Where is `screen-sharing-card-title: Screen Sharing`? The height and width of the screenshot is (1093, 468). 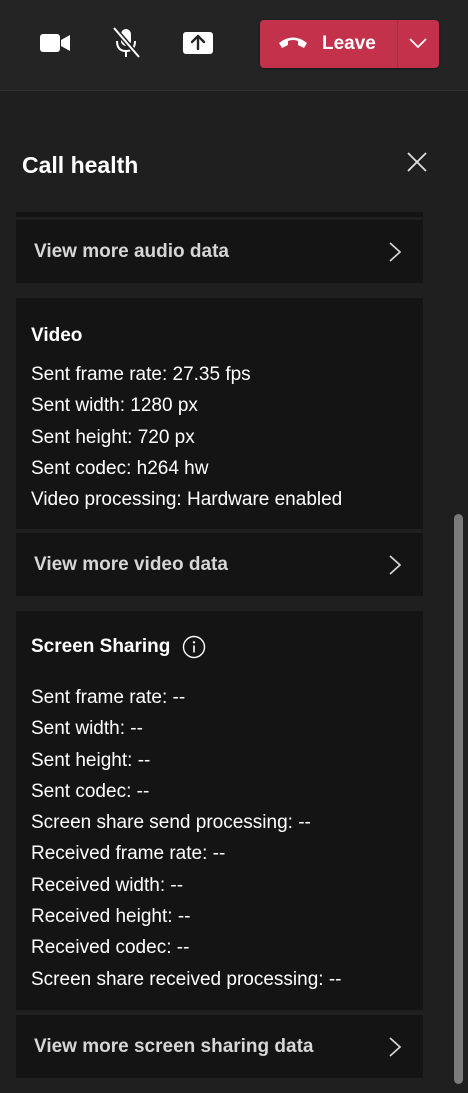
screen-sharing-card-title: Screen Sharing is located at coordinates (101, 646).